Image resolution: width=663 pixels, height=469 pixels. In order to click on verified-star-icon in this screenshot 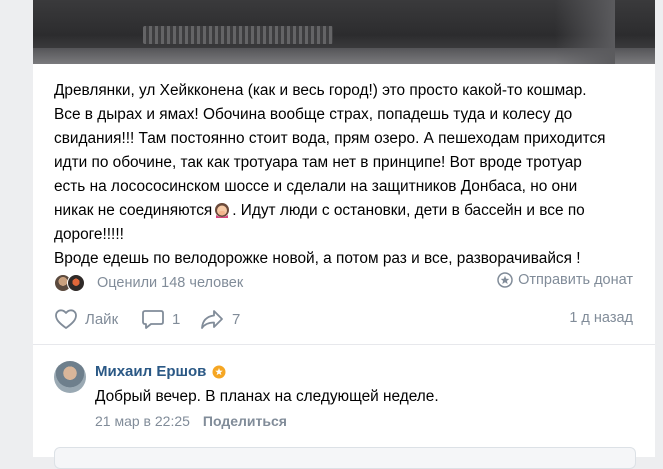, I will do `click(219, 371)`.